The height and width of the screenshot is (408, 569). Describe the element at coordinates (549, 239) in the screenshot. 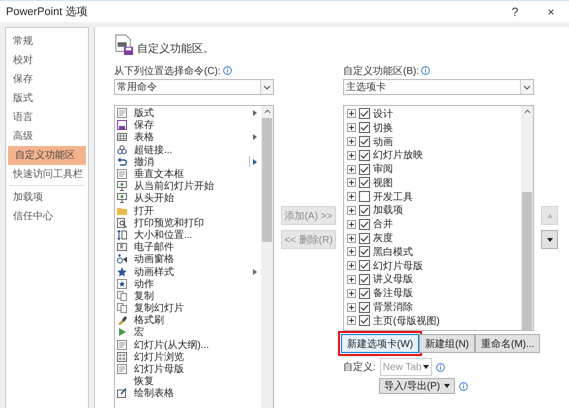

I see `move-down-button` at that location.